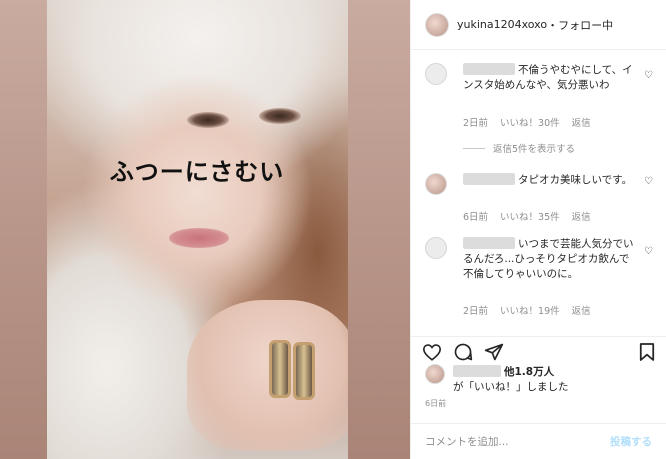  I want to click on photo-lips, so click(199, 238).